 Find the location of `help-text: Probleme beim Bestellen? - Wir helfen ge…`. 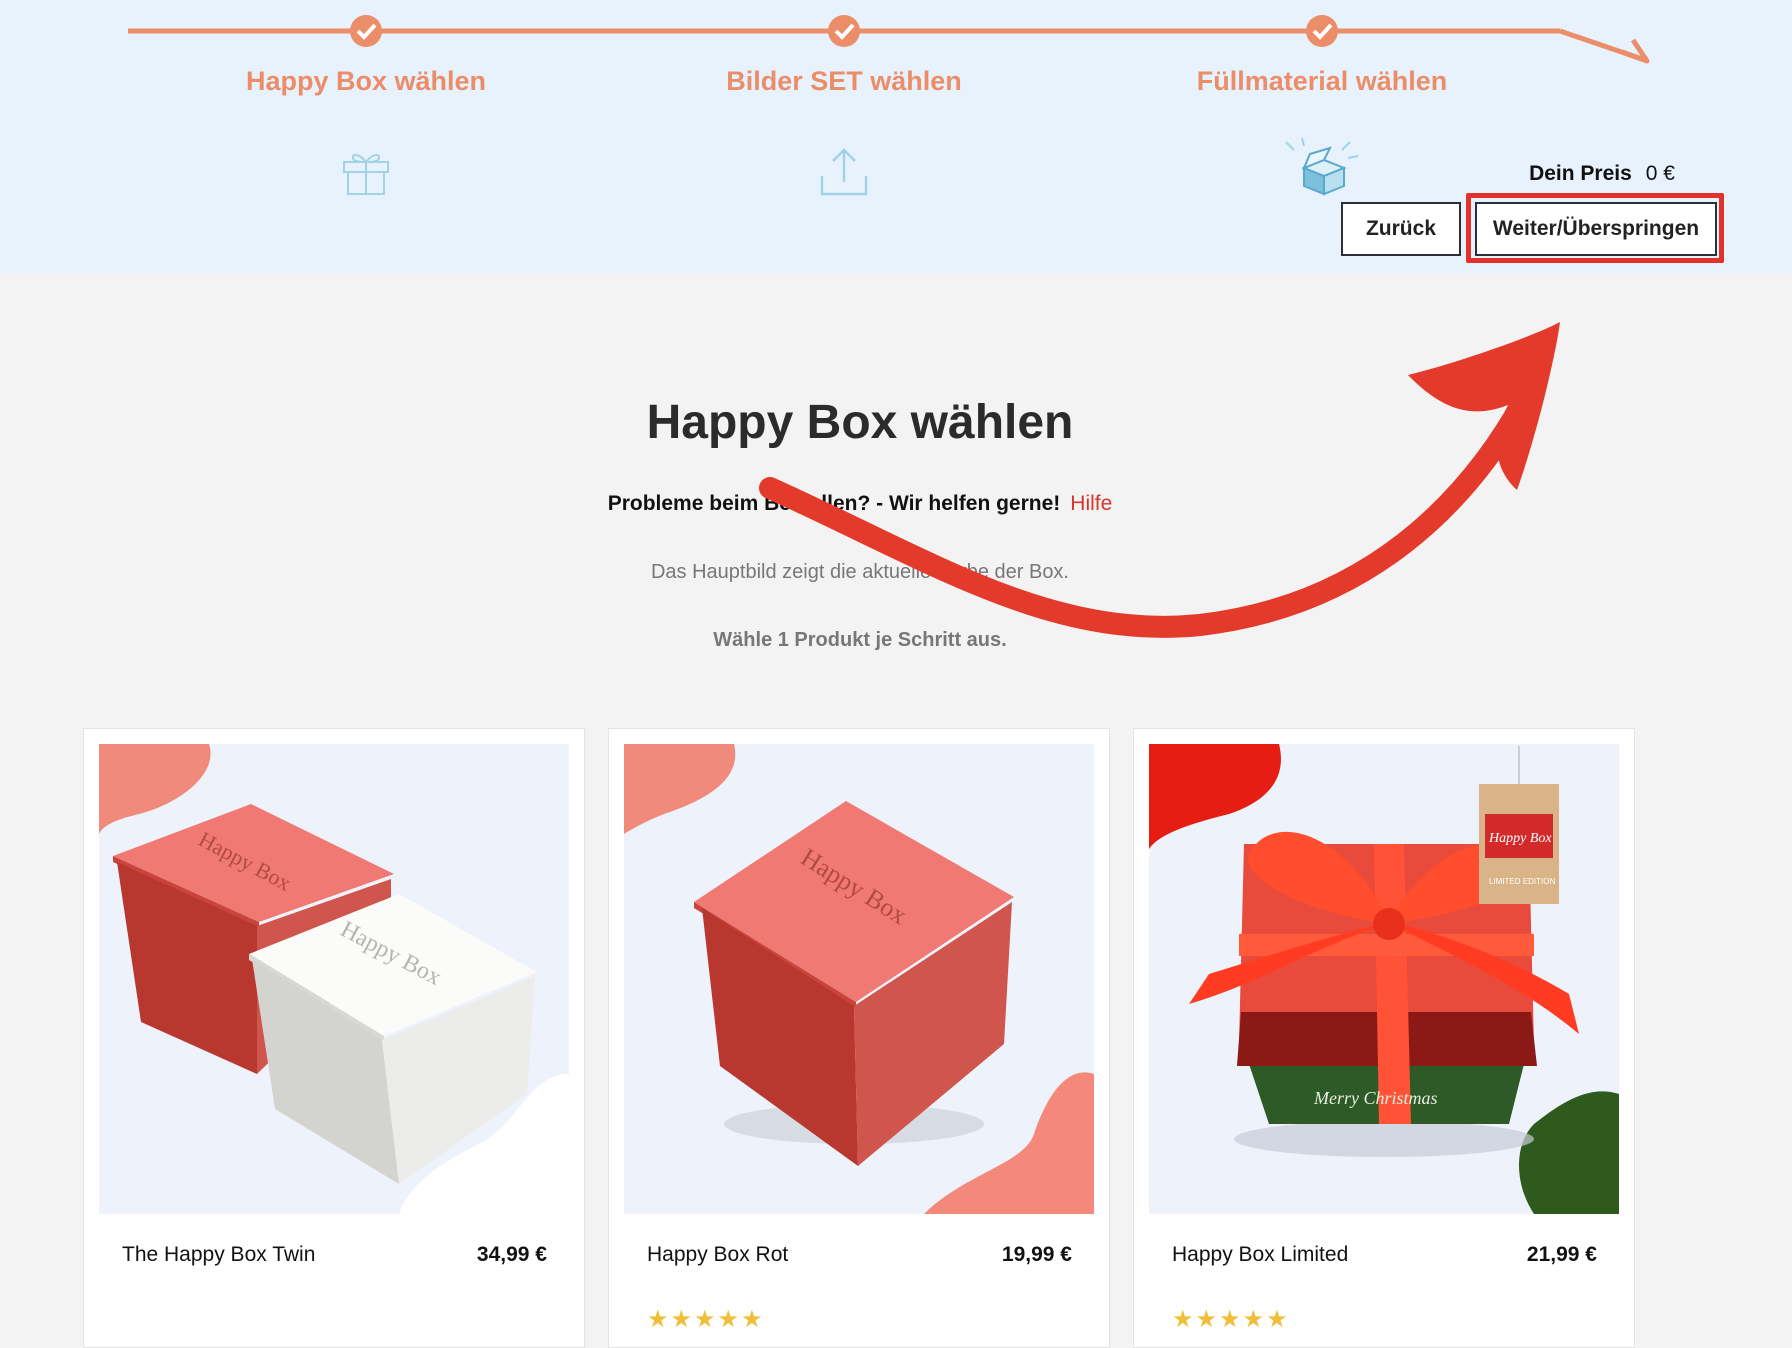

help-text: Probleme beim Bestellen? - Wir helfen ge… is located at coordinates (834, 503).